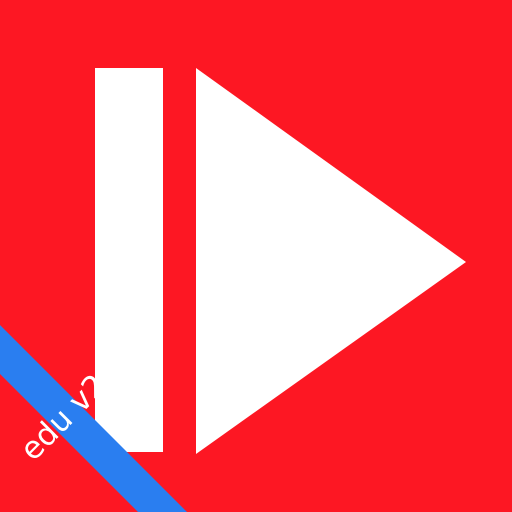 This screenshot has height=512, width=512. I want to click on start-bar, so click(129, 260).